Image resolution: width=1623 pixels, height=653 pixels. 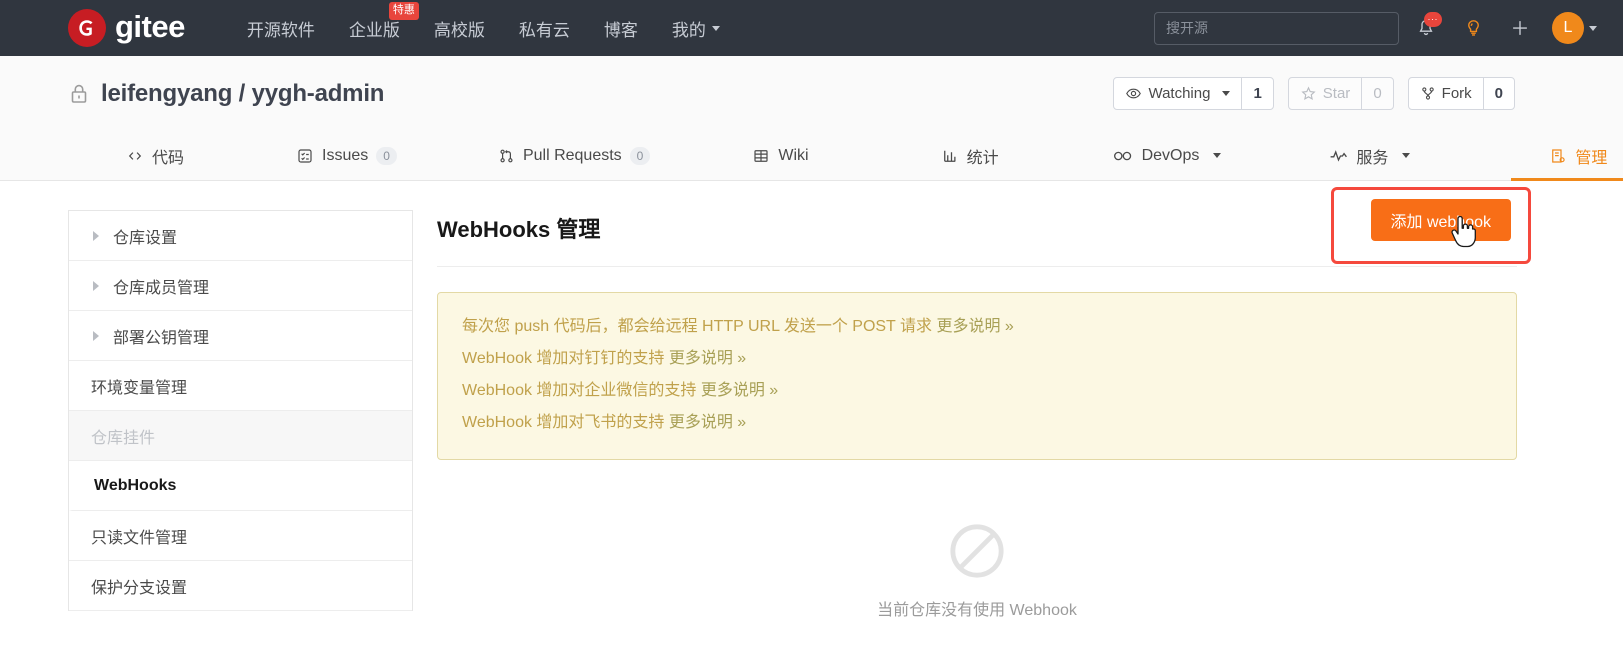 What do you see at coordinates (688, 30) in the screenshot?
I see `topnav-label: 我的` at bounding box center [688, 30].